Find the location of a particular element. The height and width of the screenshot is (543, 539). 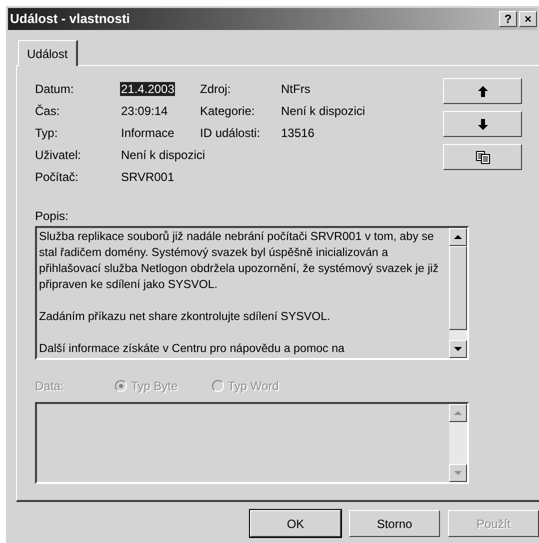

field-value: SRVR001 is located at coordinates (148, 177).